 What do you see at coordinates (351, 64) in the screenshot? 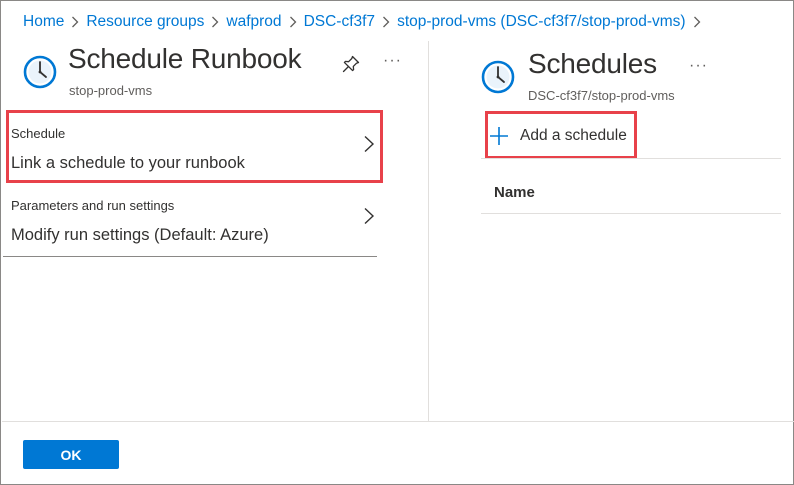
I see `pin-icon` at bounding box center [351, 64].